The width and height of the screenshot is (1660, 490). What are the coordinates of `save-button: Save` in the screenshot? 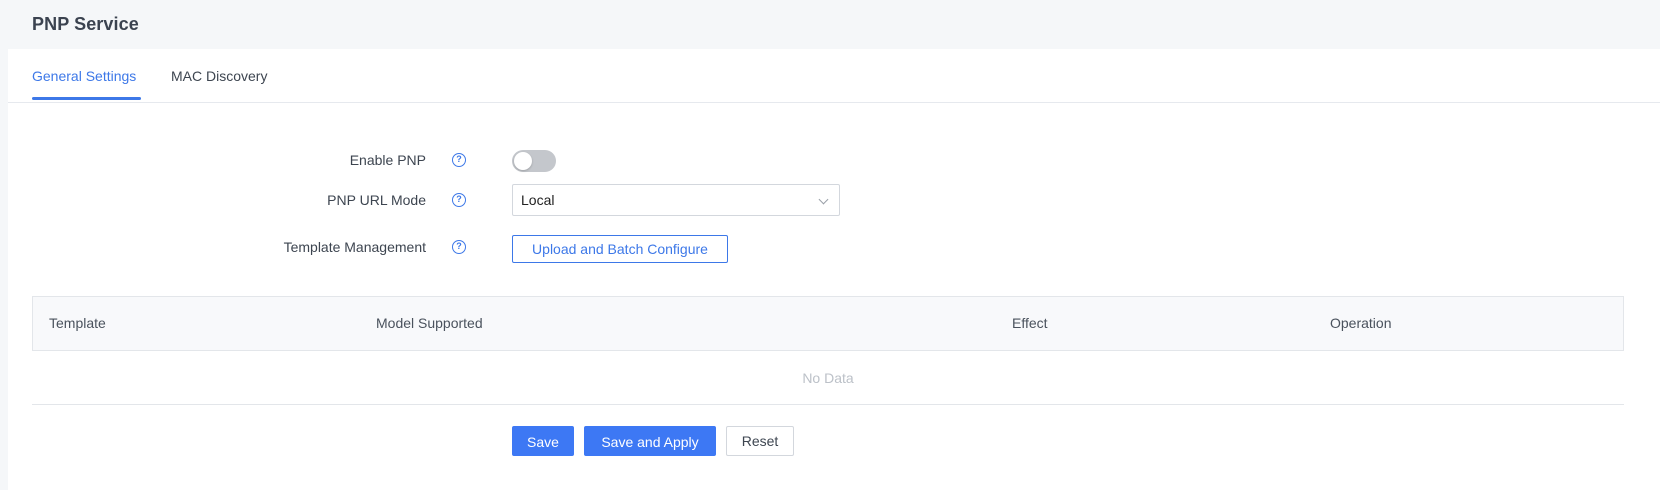 It's located at (543, 441).